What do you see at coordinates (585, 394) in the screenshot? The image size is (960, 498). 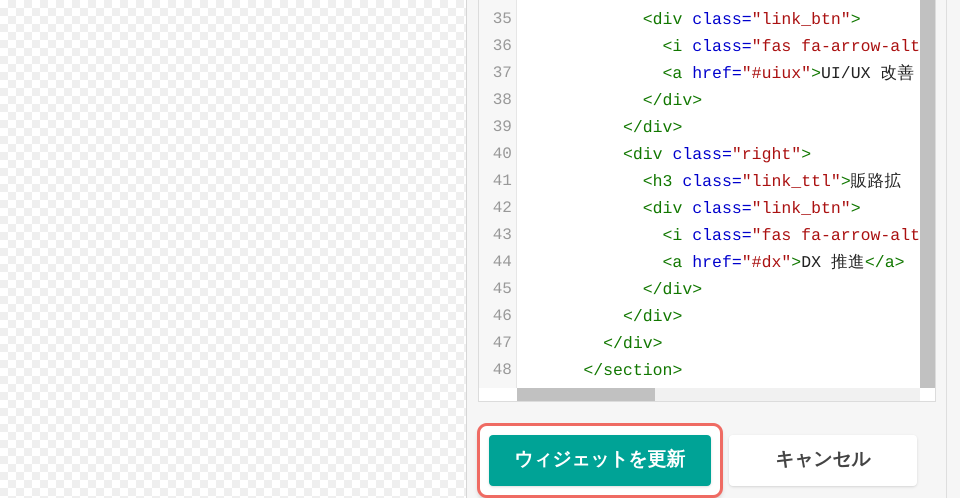 I see `scrollbar-thumb` at bounding box center [585, 394].